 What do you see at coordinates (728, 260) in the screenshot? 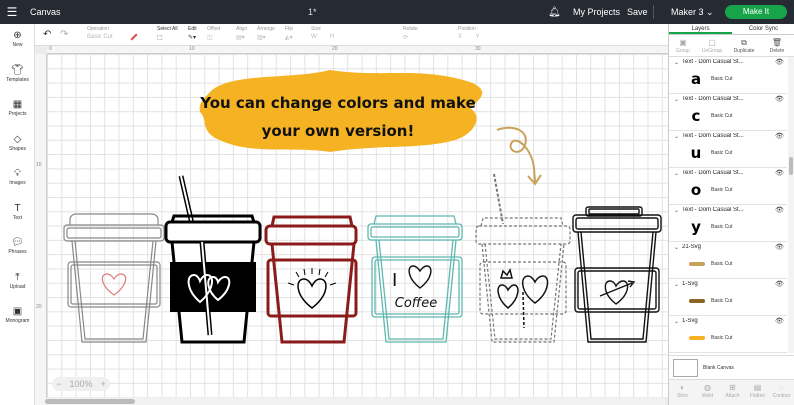
I see `layer-row: ⌄ 21-Svg 👁︎ Basic Cut` at bounding box center [728, 260].